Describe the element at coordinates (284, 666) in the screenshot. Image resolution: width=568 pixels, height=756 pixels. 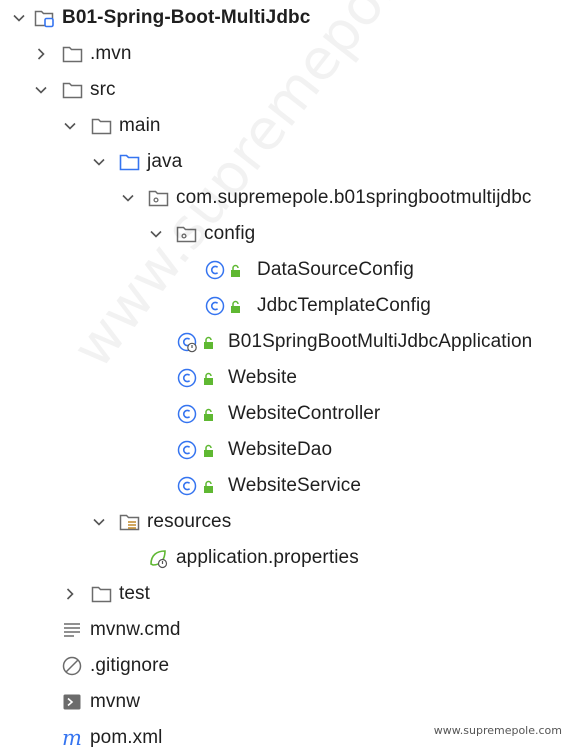
I see `tree-row-file: .gitignore` at that location.